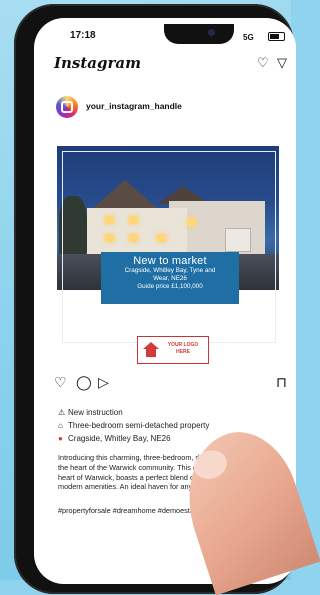  Describe the element at coordinates (165, 62) in the screenshot. I see `instagram-header: Instagram ♡ ▽` at that location.